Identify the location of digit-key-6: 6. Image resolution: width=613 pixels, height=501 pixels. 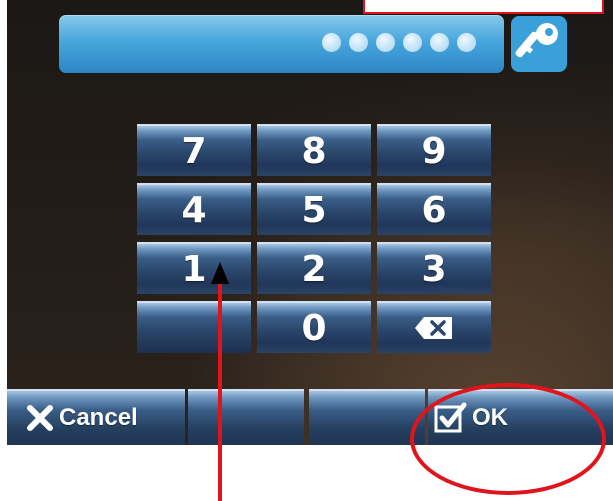
(434, 209).